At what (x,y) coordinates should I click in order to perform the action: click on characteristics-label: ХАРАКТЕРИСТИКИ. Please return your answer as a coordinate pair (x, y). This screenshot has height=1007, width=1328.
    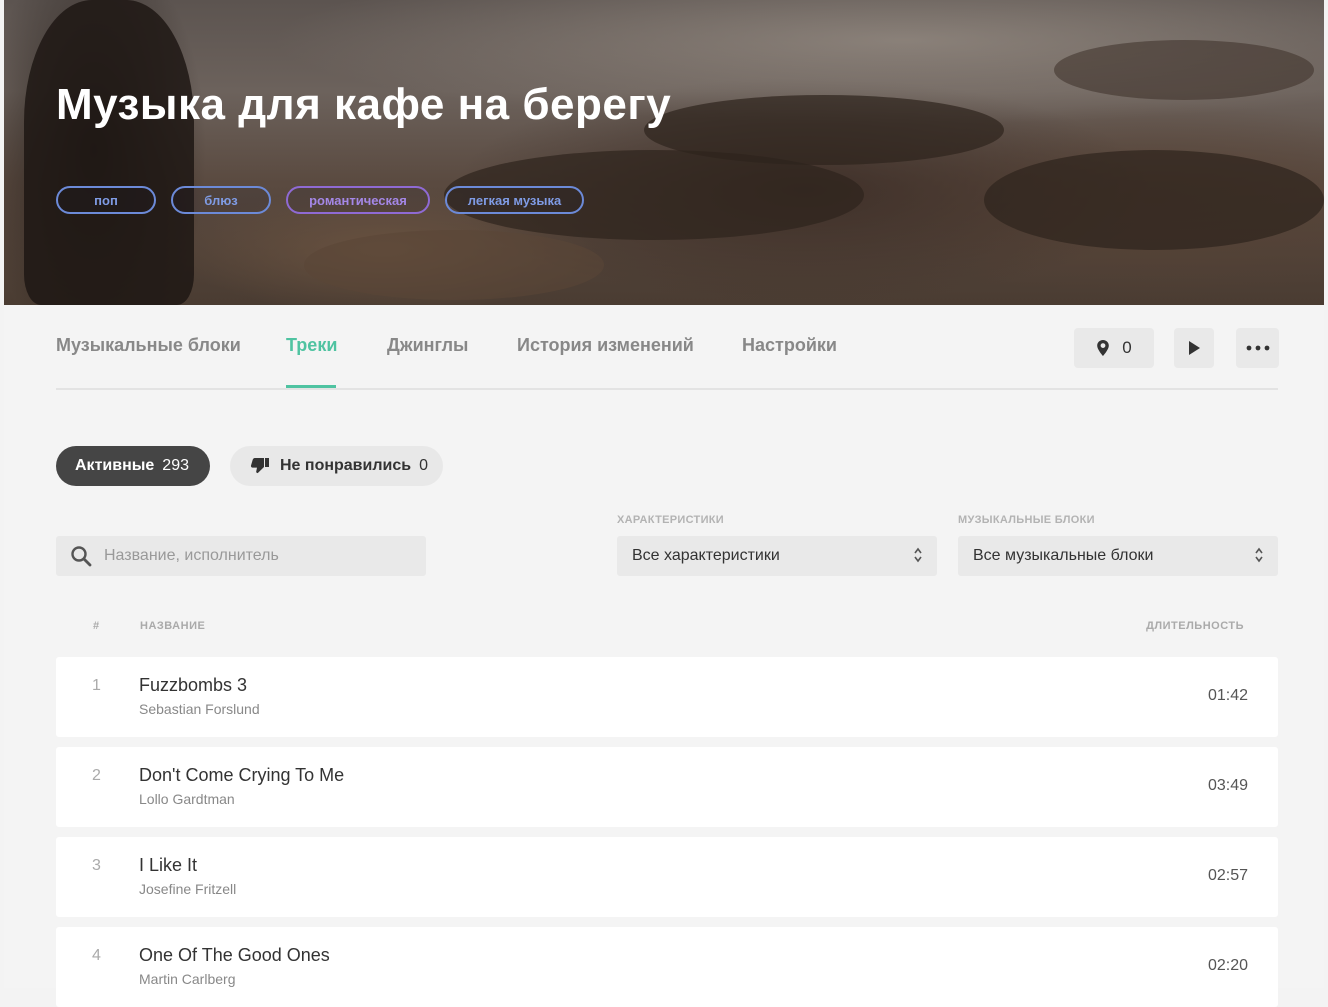
    Looking at the image, I should click on (670, 520).